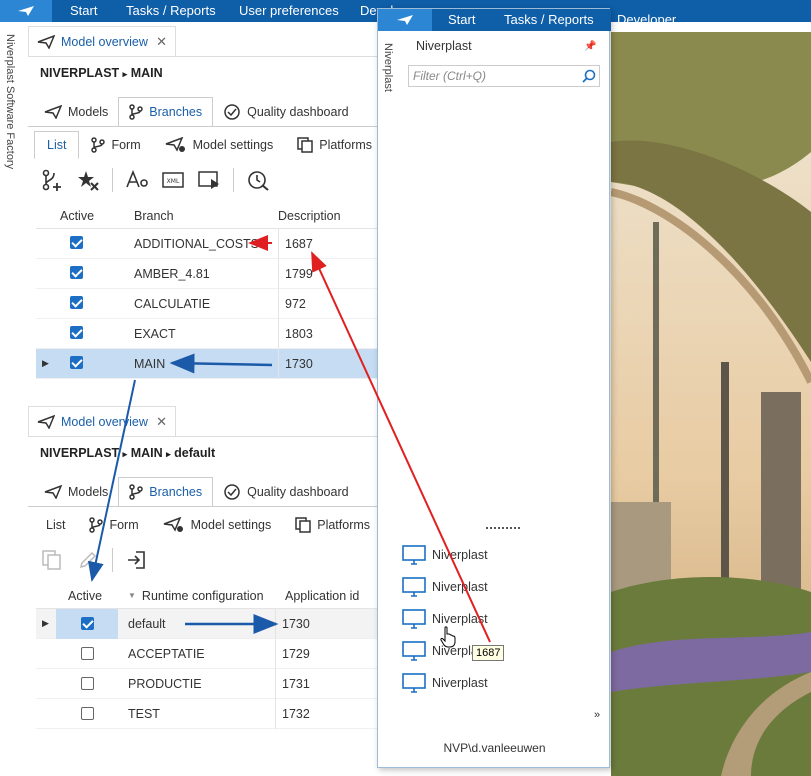 The image size is (811, 776). I want to click on blue-arrow-down, so click(111, 480).